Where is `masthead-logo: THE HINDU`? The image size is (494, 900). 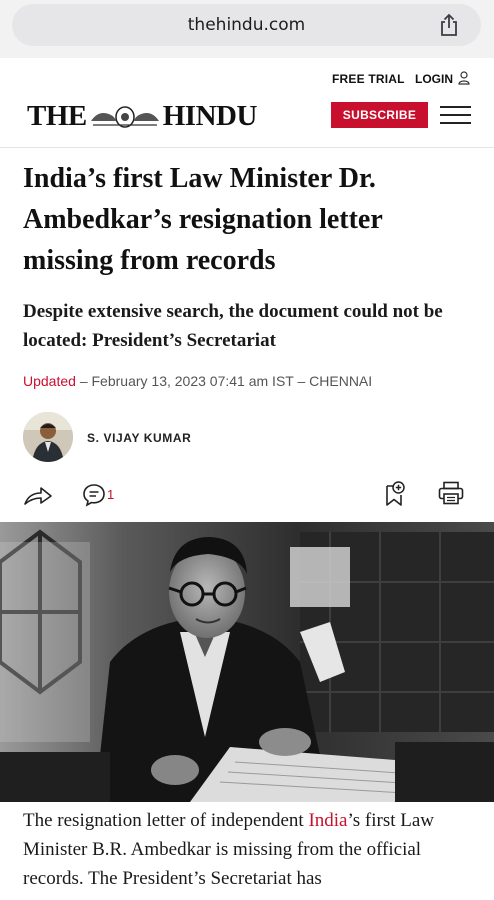
masthead-logo: THE HINDU is located at coordinates (142, 116).